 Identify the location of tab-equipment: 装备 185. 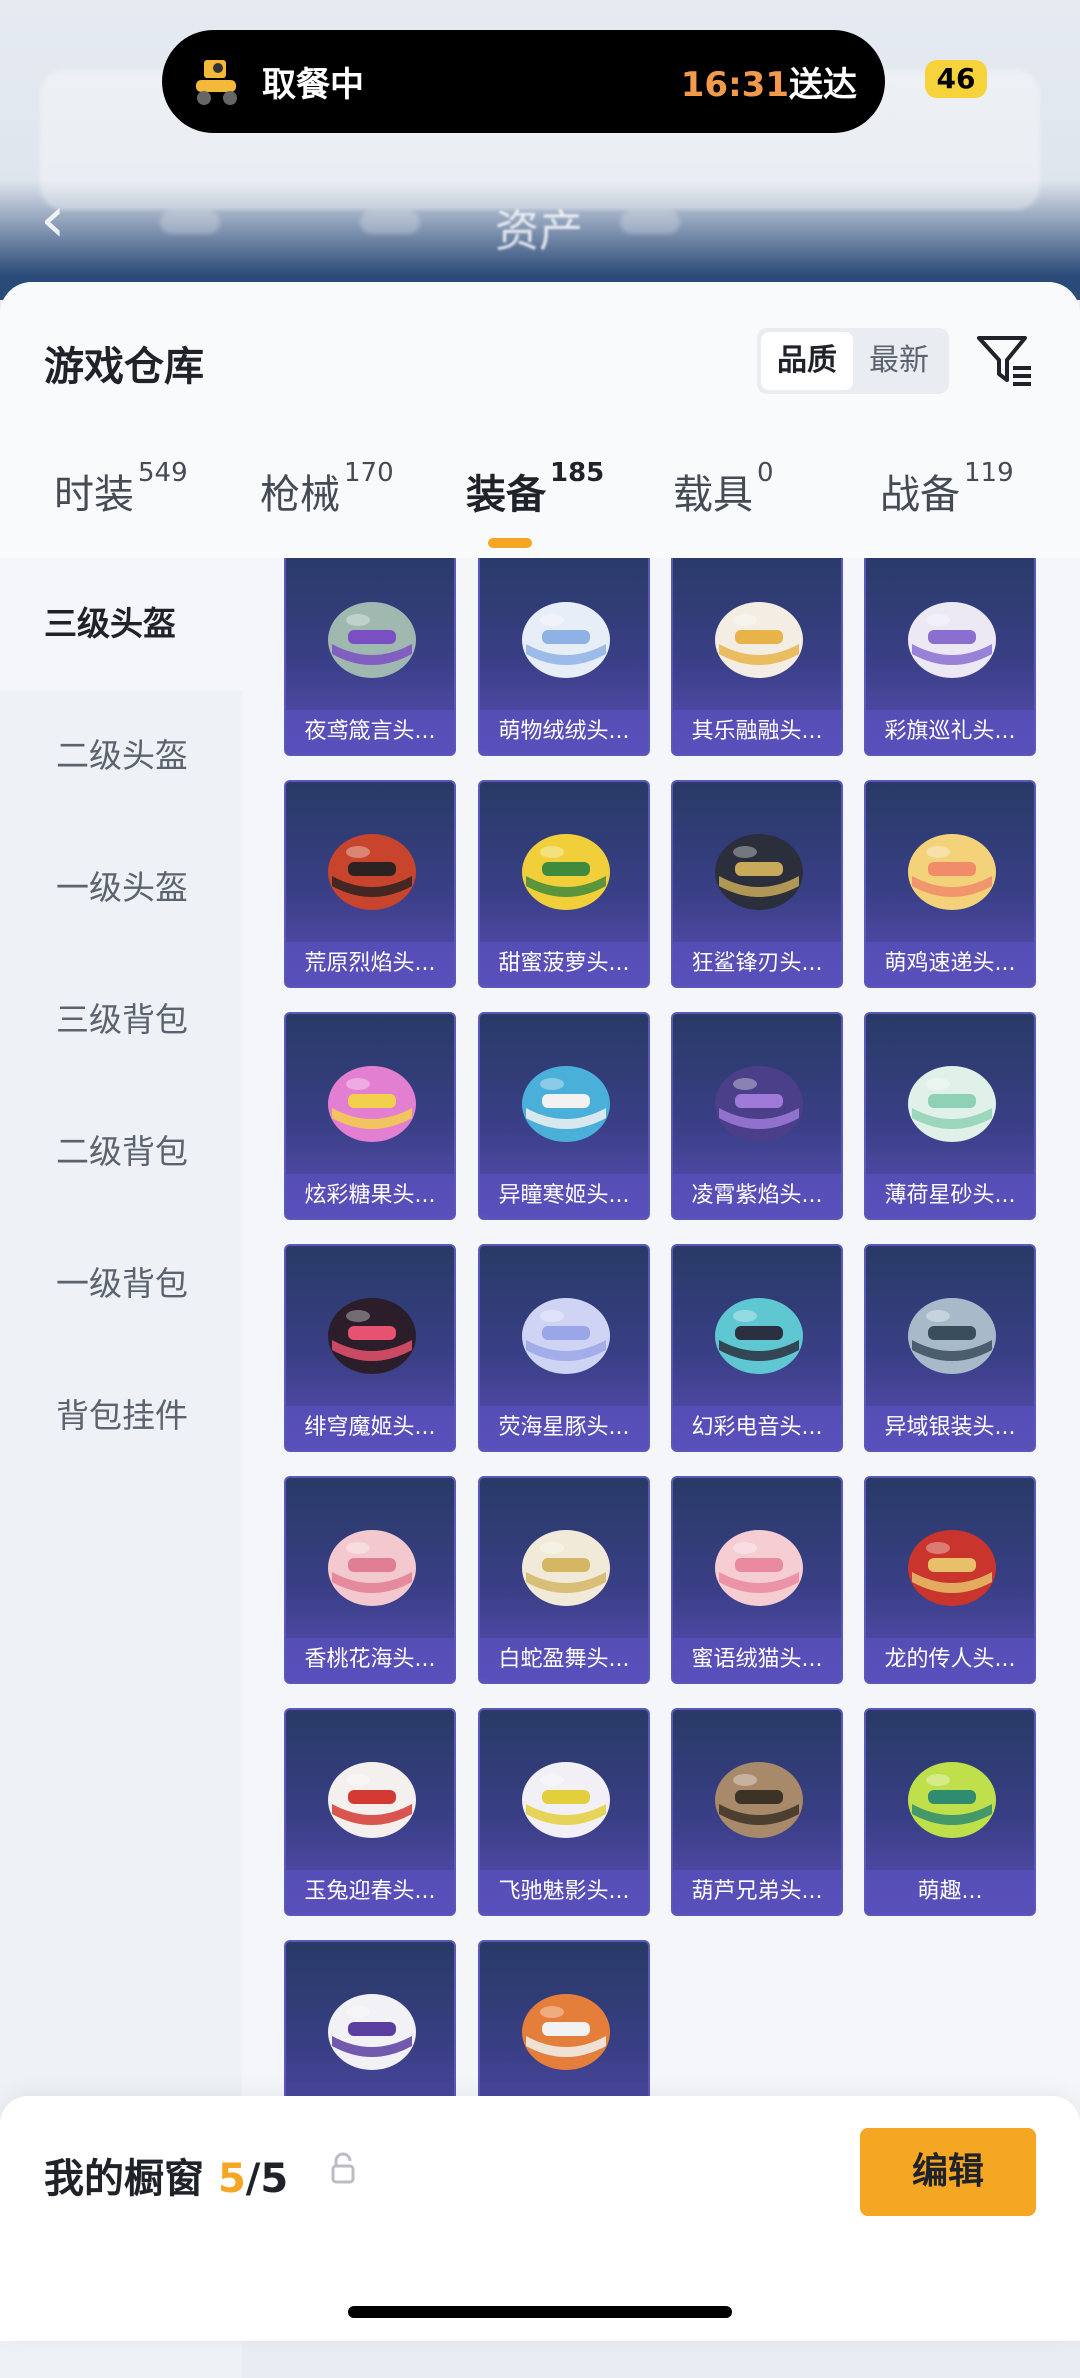
(535, 489).